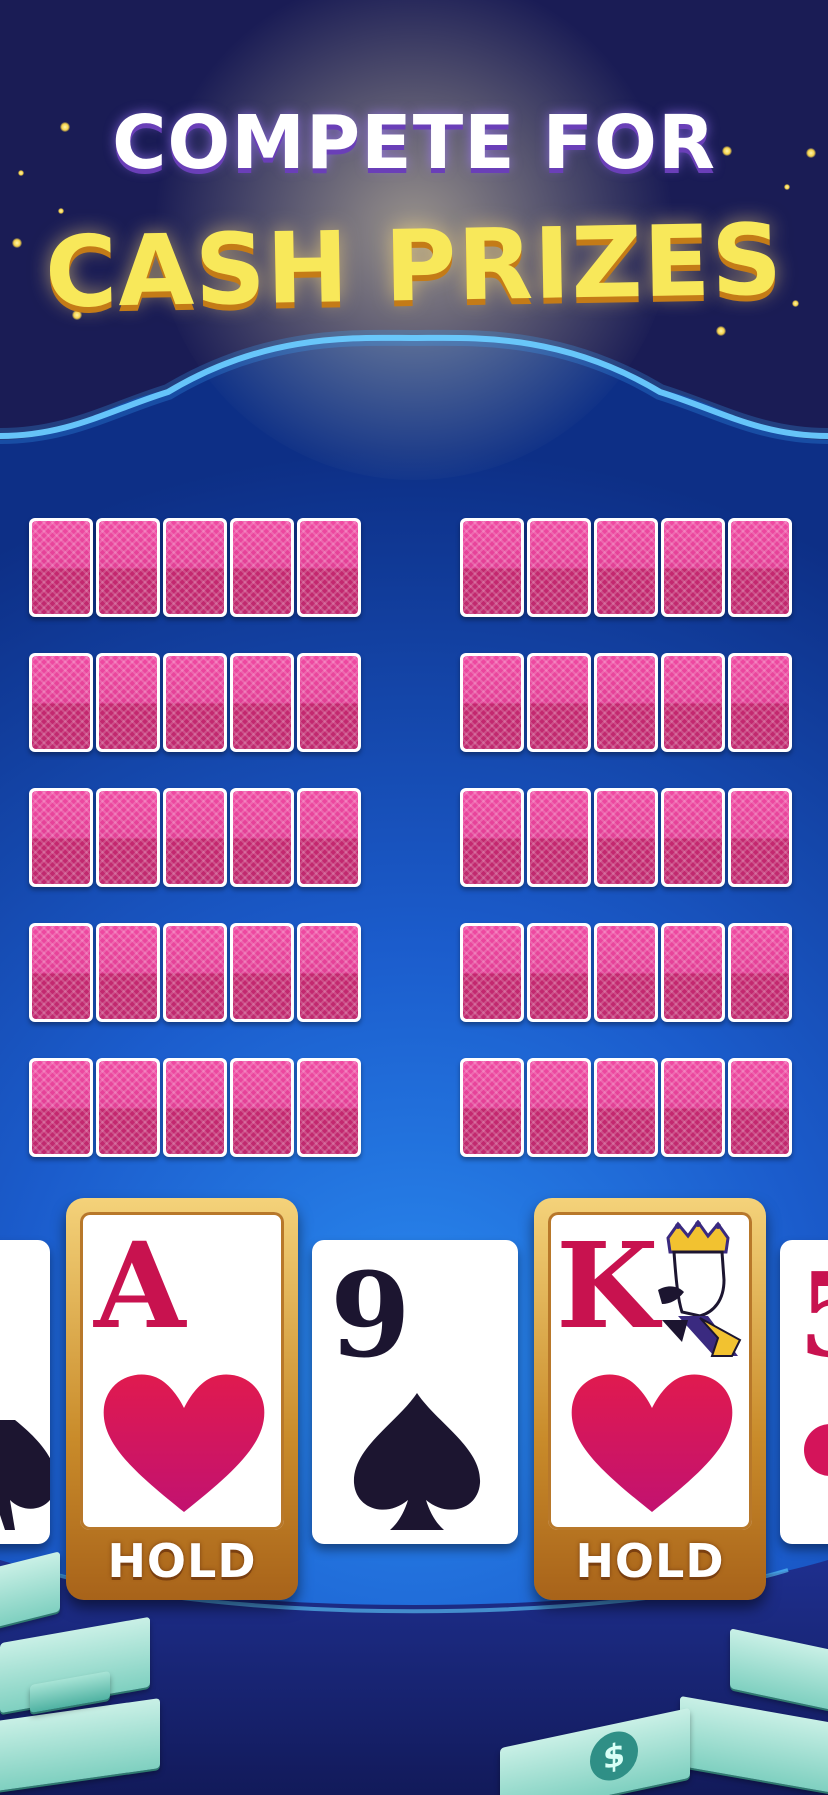 This screenshot has height=1795, width=828. Describe the element at coordinates (607, 1285) in the screenshot. I see `card-rank: K` at that location.